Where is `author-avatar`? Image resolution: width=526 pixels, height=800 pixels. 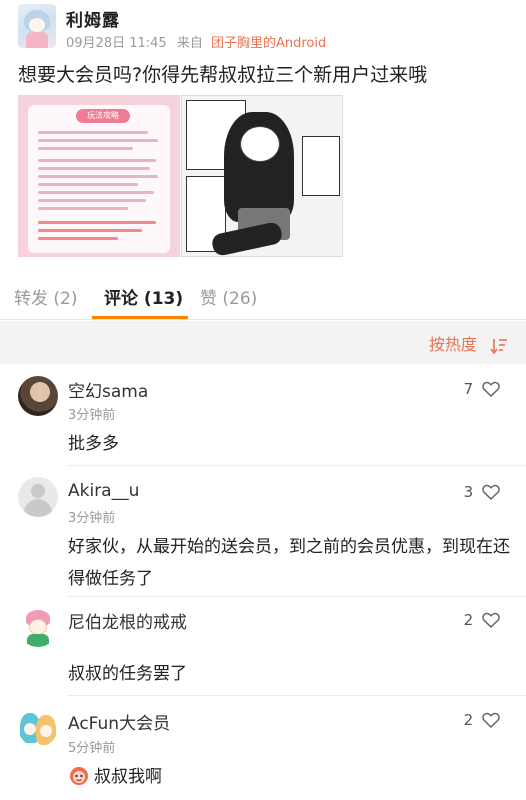 author-avatar is located at coordinates (37, 26).